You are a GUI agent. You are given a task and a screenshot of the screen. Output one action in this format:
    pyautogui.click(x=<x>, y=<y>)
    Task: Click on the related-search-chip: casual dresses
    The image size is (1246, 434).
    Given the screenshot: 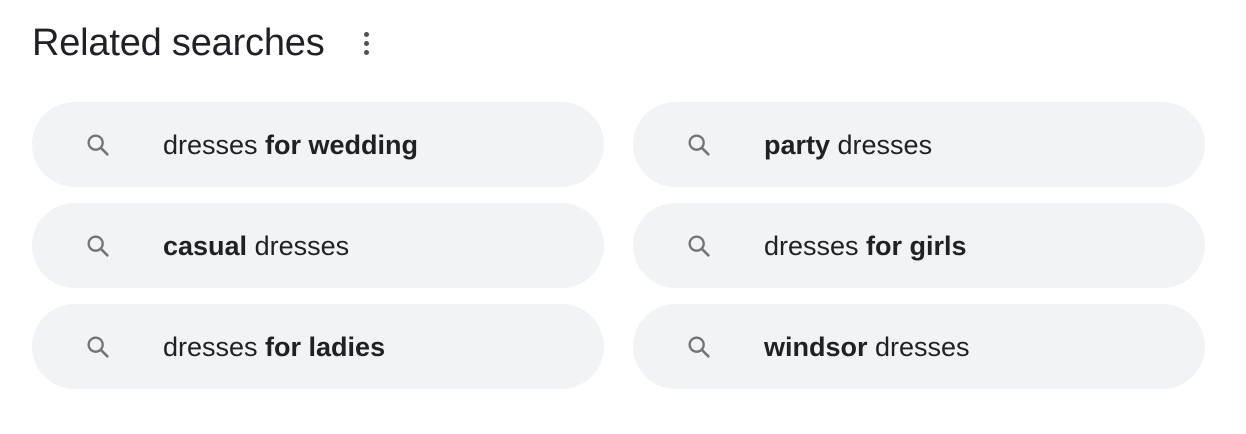 What is the action you would take?
    pyautogui.click(x=318, y=245)
    